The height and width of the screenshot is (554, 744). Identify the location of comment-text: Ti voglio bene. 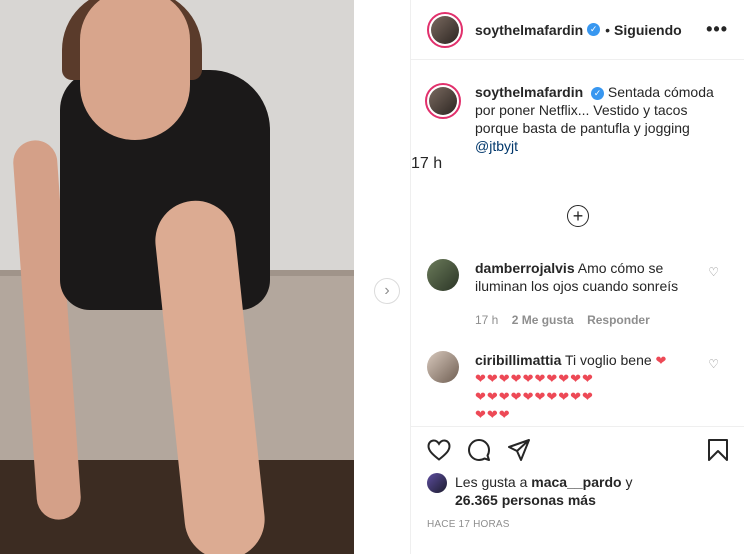
(608, 360).